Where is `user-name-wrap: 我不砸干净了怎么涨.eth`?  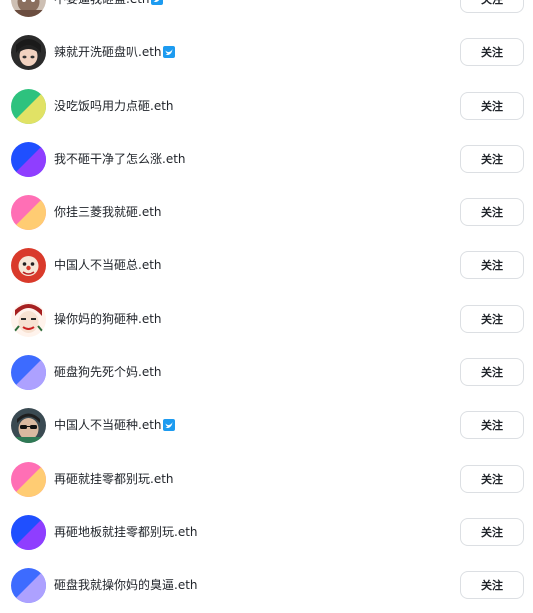 user-name-wrap: 我不砸干净了怎么涨.eth is located at coordinates (120, 159).